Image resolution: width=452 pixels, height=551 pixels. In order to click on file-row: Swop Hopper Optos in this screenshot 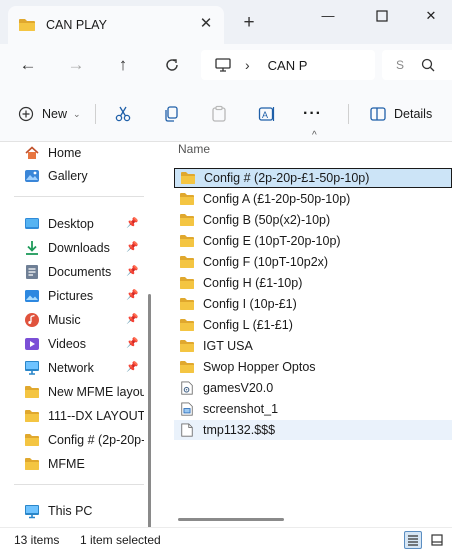, I will do `click(313, 367)`.